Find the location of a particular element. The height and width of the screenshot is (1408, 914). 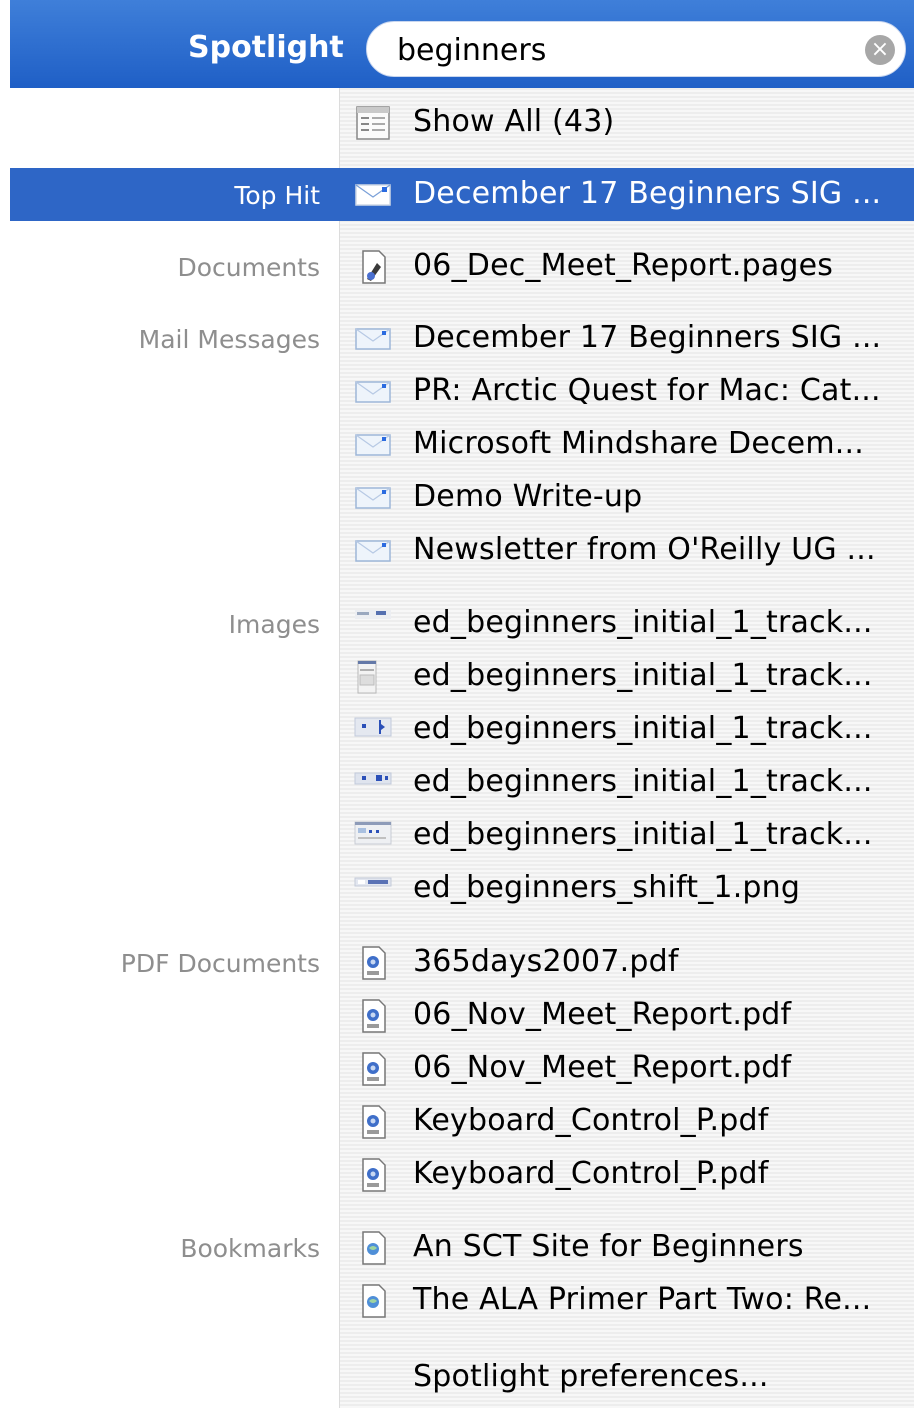

spotlight-header: Spotlight × is located at coordinates (462, 44).